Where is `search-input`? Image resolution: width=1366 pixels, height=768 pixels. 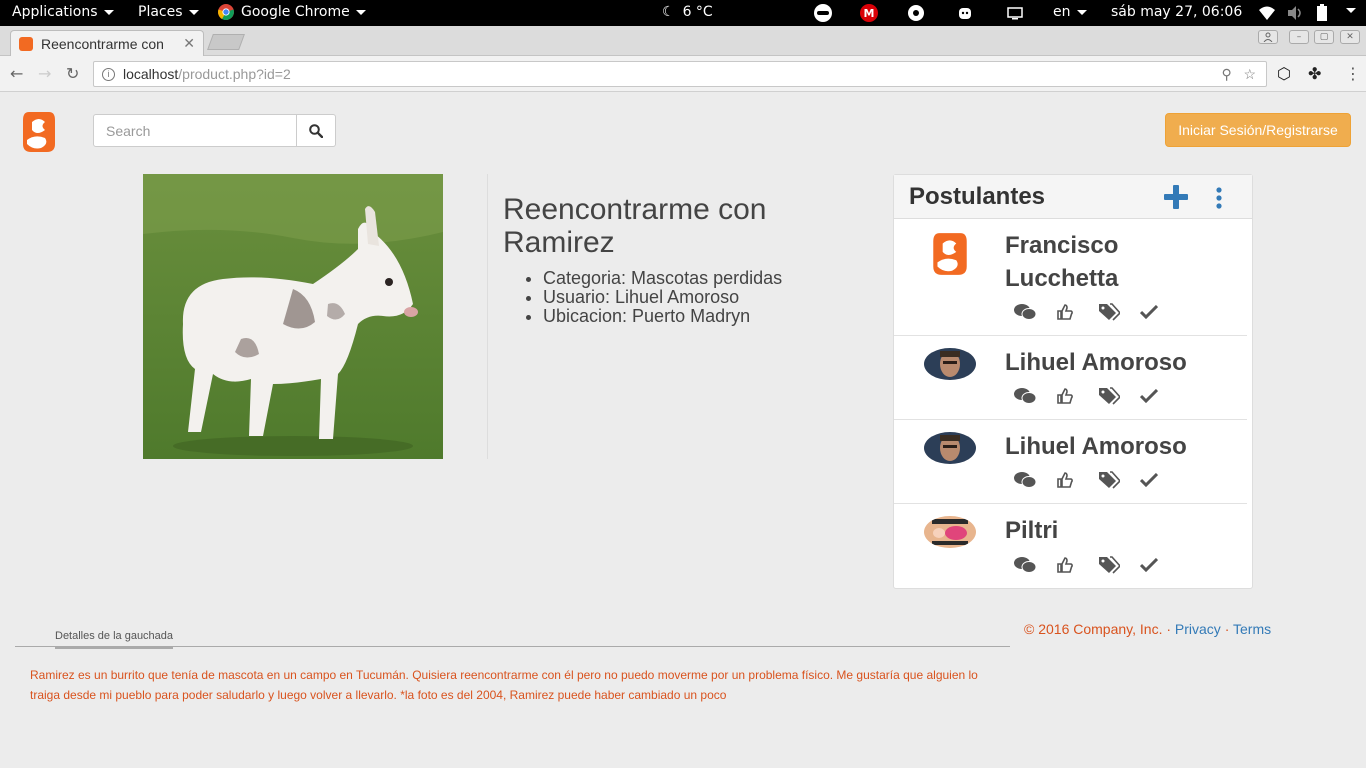
search-input is located at coordinates (195, 130).